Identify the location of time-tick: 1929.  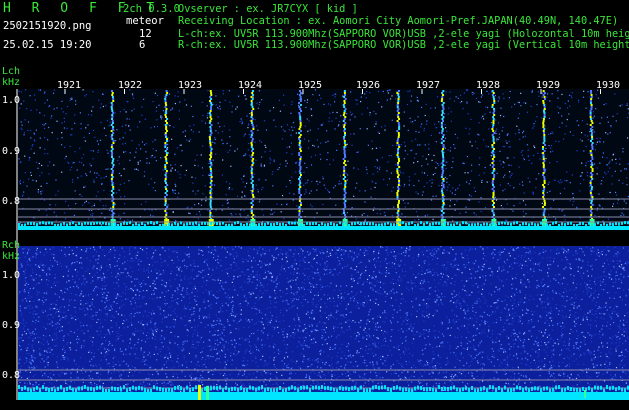
(548, 85).